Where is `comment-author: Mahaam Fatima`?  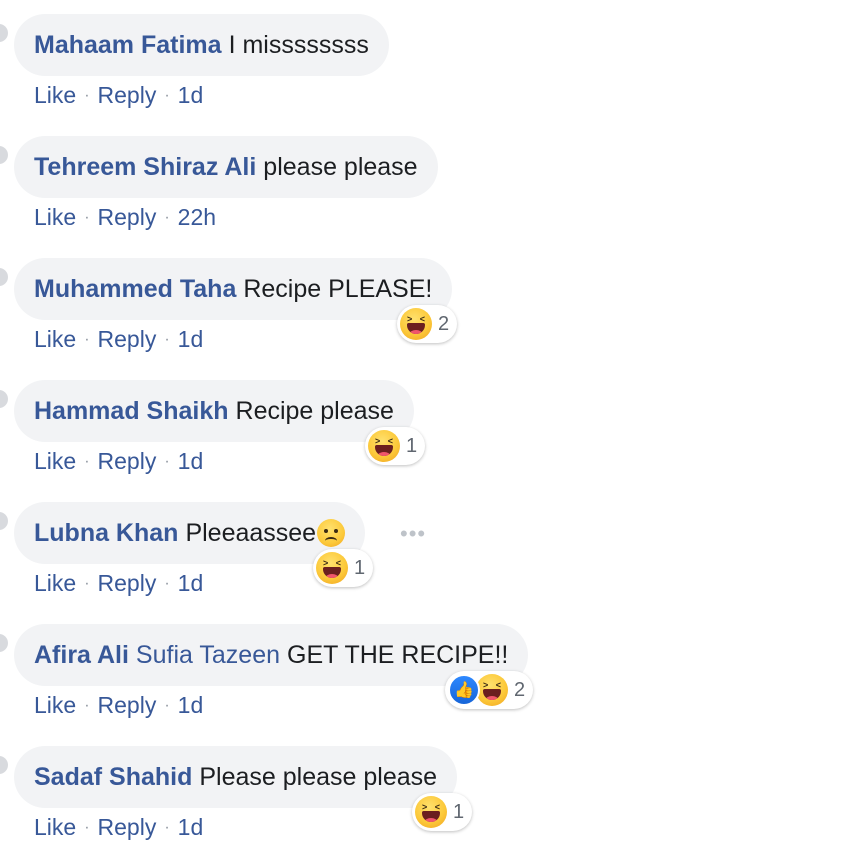 comment-author: Mahaam Fatima is located at coordinates (128, 45).